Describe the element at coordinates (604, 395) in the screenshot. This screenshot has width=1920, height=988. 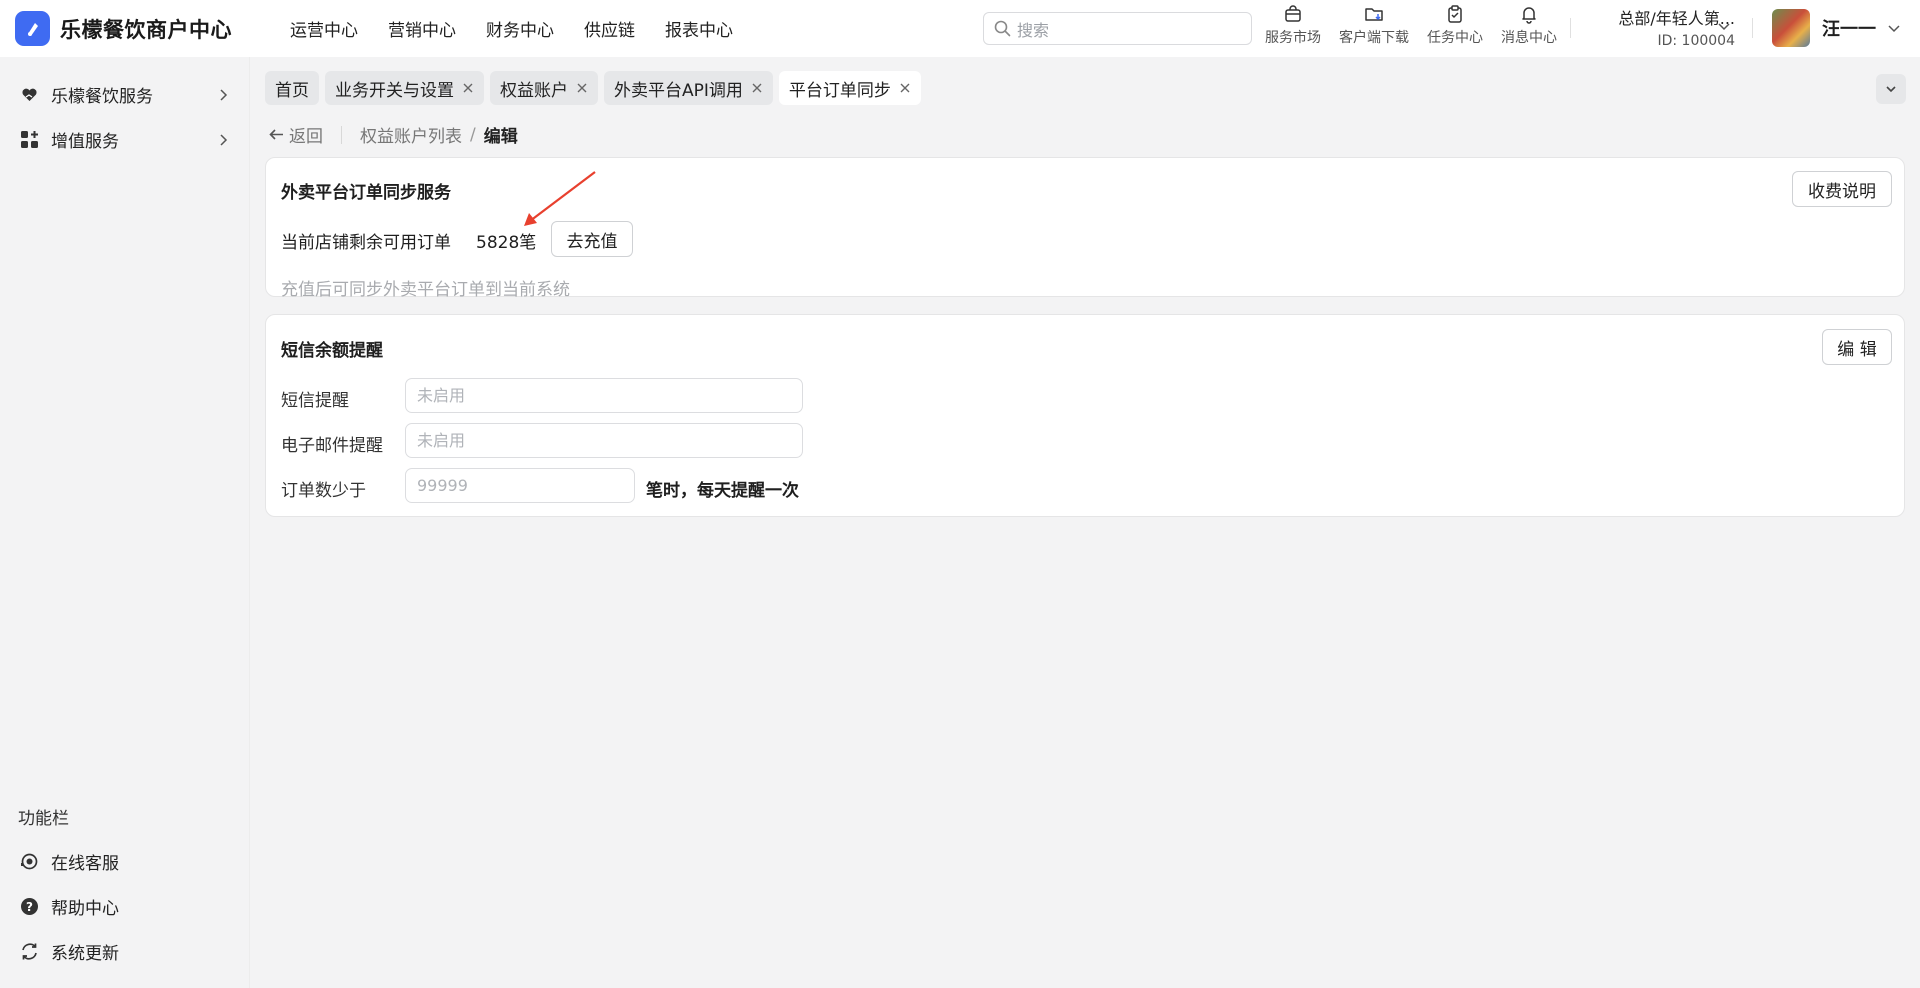
I see `sms-reminder-input` at that location.